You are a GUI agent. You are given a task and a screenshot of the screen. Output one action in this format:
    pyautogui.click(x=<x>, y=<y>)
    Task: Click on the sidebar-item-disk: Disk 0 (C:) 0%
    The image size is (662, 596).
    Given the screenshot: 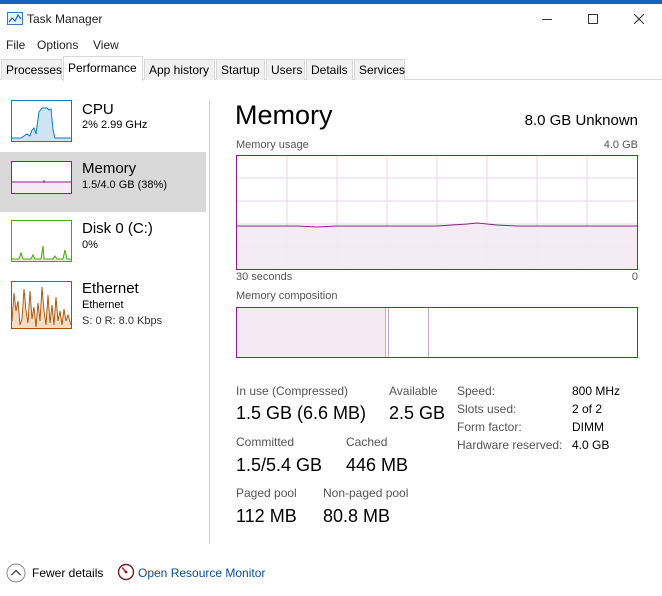 What is the action you would take?
    pyautogui.click(x=103, y=249)
    